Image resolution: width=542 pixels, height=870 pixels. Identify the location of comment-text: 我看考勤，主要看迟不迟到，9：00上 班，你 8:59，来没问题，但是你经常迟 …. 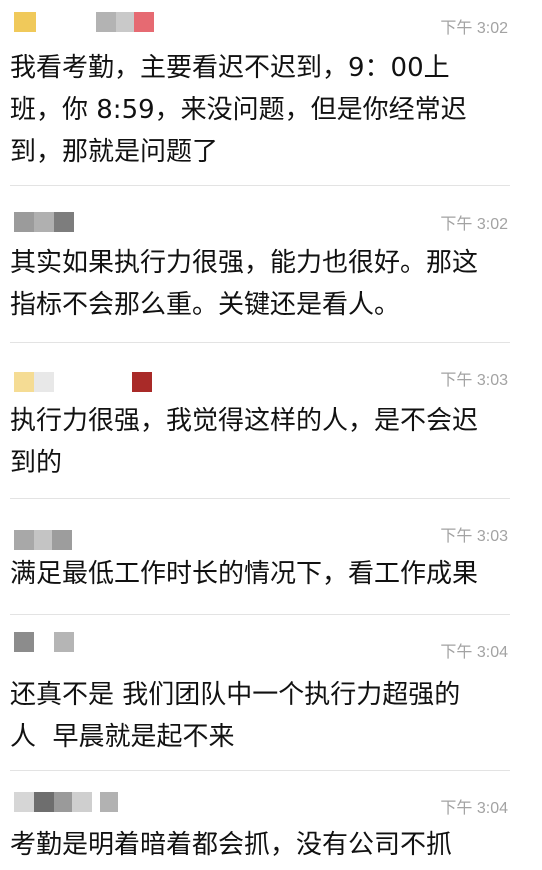
(238, 110).